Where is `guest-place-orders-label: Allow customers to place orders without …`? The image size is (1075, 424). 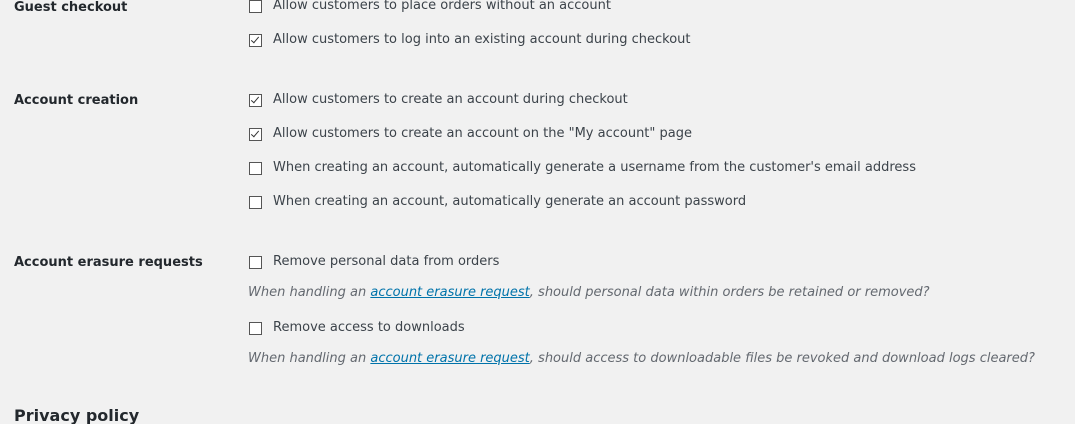 guest-place-orders-label: Allow customers to place orders without … is located at coordinates (442, 7).